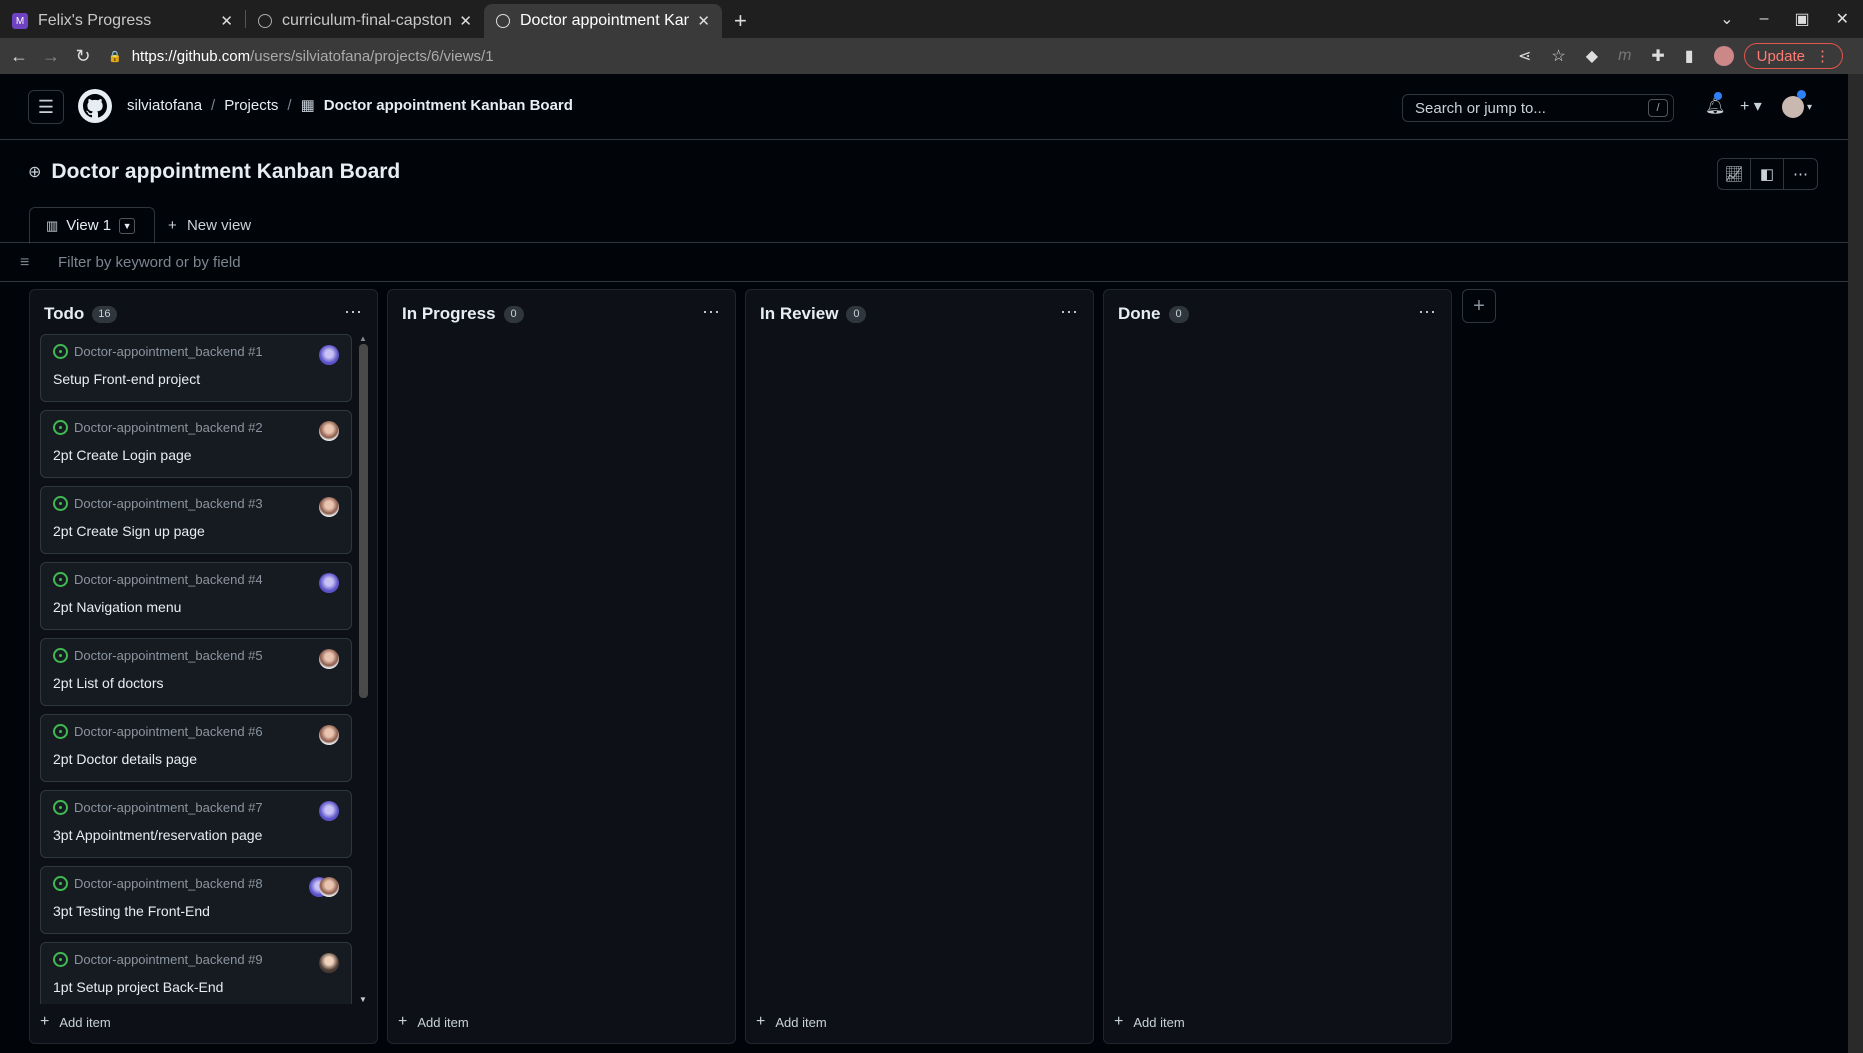 This screenshot has height=1053, width=1863. Describe the element at coordinates (149, 262) in the screenshot. I see `filter-input: Filter by keyword or by field` at that location.